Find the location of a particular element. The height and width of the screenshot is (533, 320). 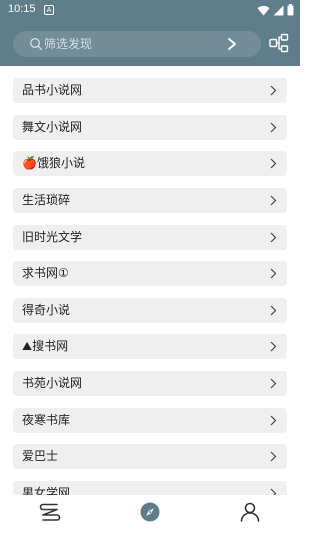

app-header: 10:15 A 筛选发现 is located at coordinates (150, 33).